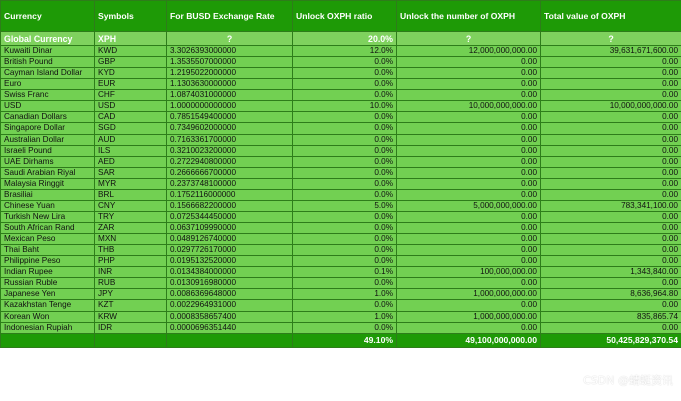 The image size is (681, 401). Describe the element at coordinates (610, 294) in the screenshot. I see `total-value-cell: 8,636,964.80` at that location.